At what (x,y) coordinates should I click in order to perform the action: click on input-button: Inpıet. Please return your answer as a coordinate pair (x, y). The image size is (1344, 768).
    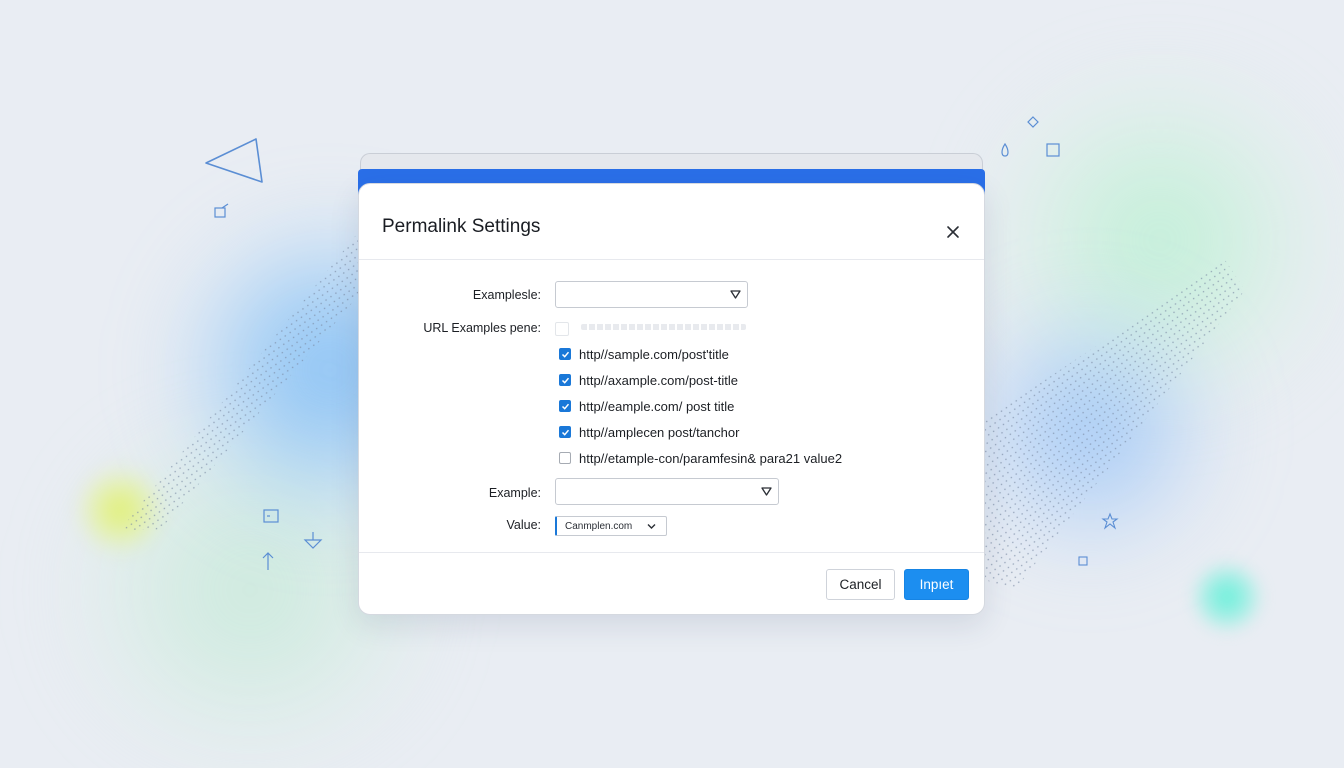
    Looking at the image, I should click on (936, 584).